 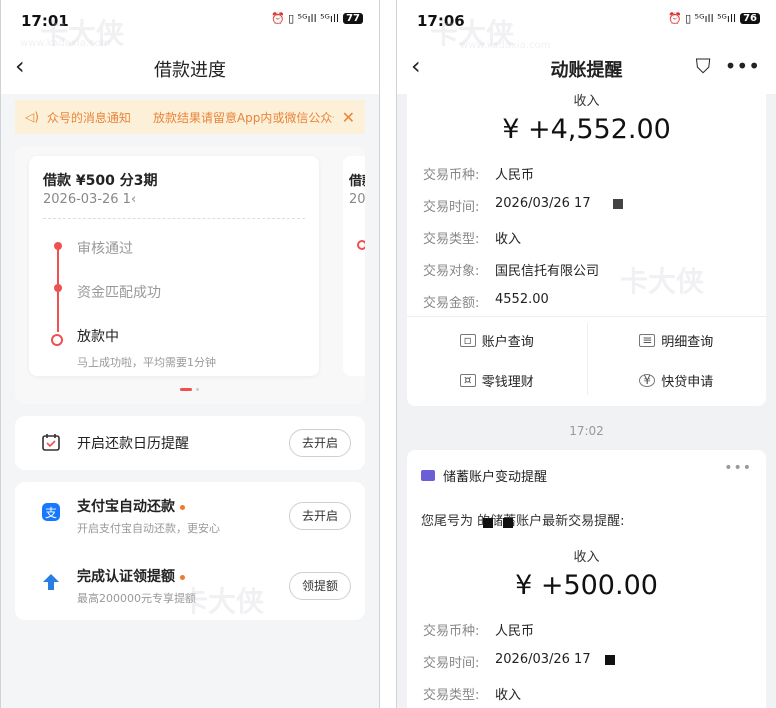 What do you see at coordinates (243, 117) in the screenshot?
I see `notice-text-2: 放款结果请留意App内或微信公众号` at bounding box center [243, 117].